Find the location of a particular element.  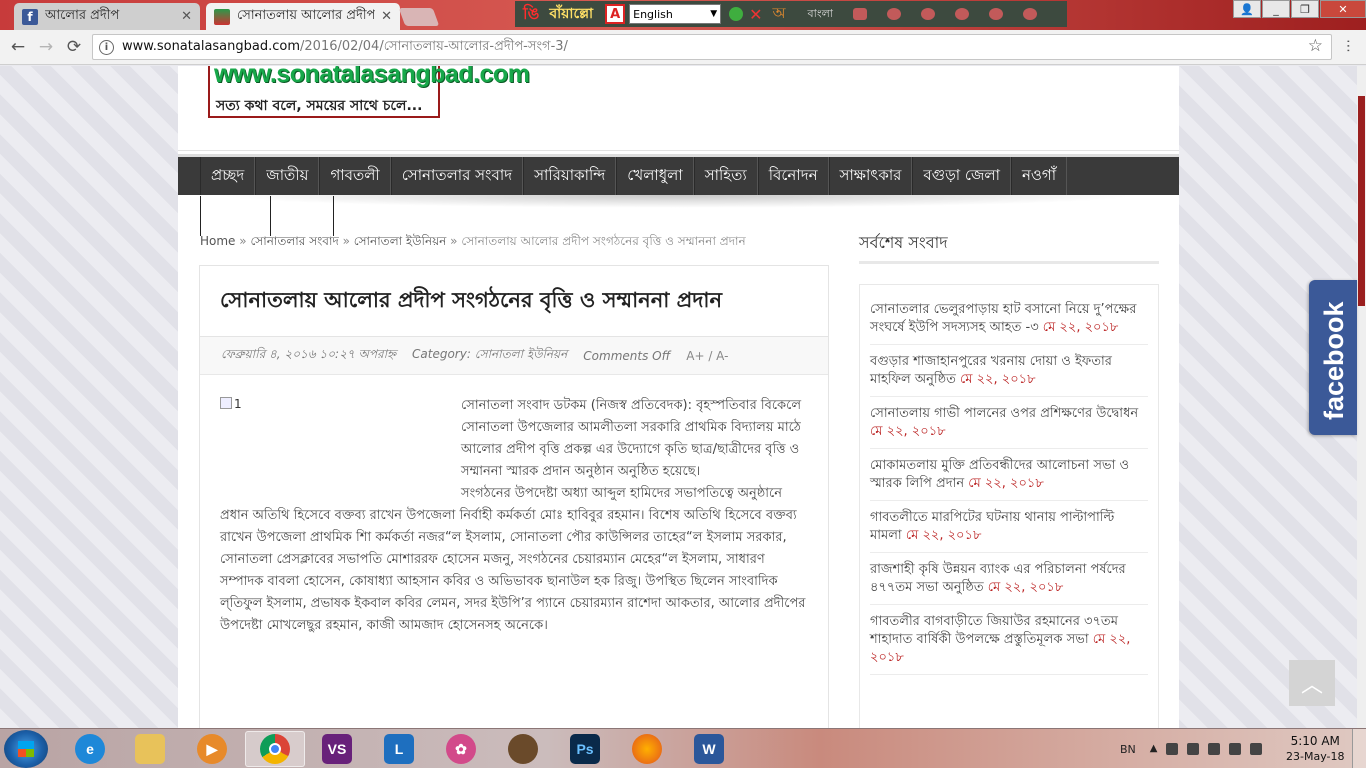

nav-item-bogura: বগুড়া জেলা is located at coordinates (961, 176).